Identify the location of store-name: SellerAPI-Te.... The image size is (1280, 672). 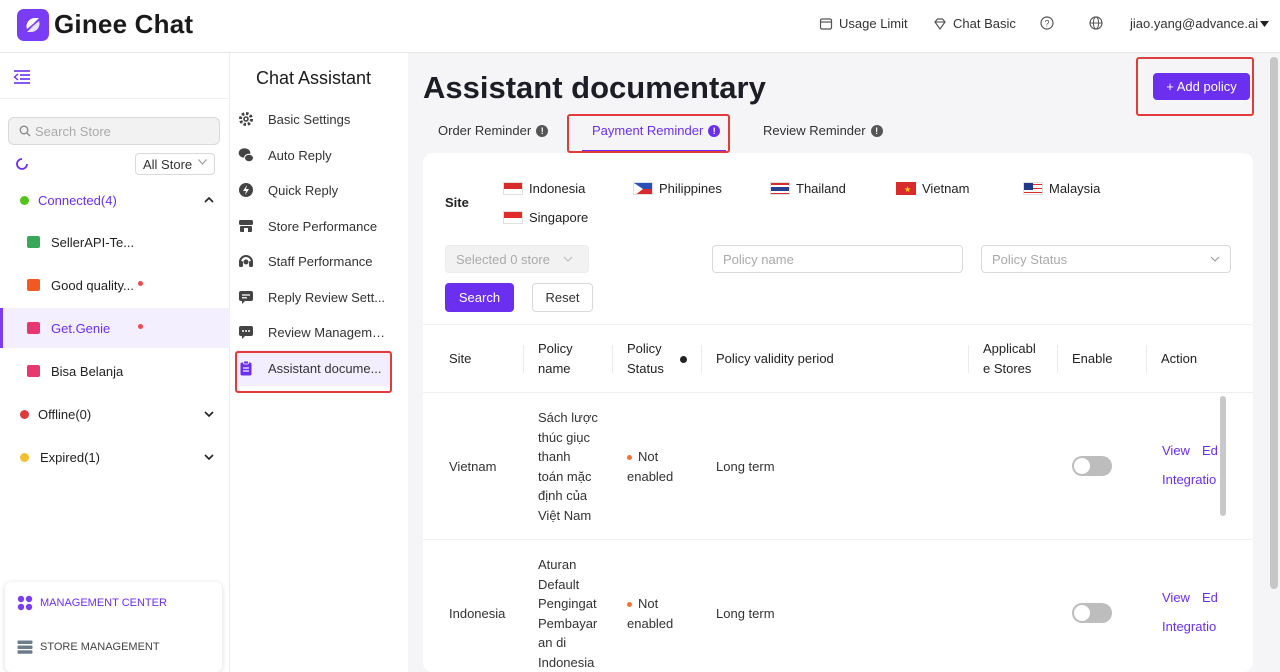
(93, 242).